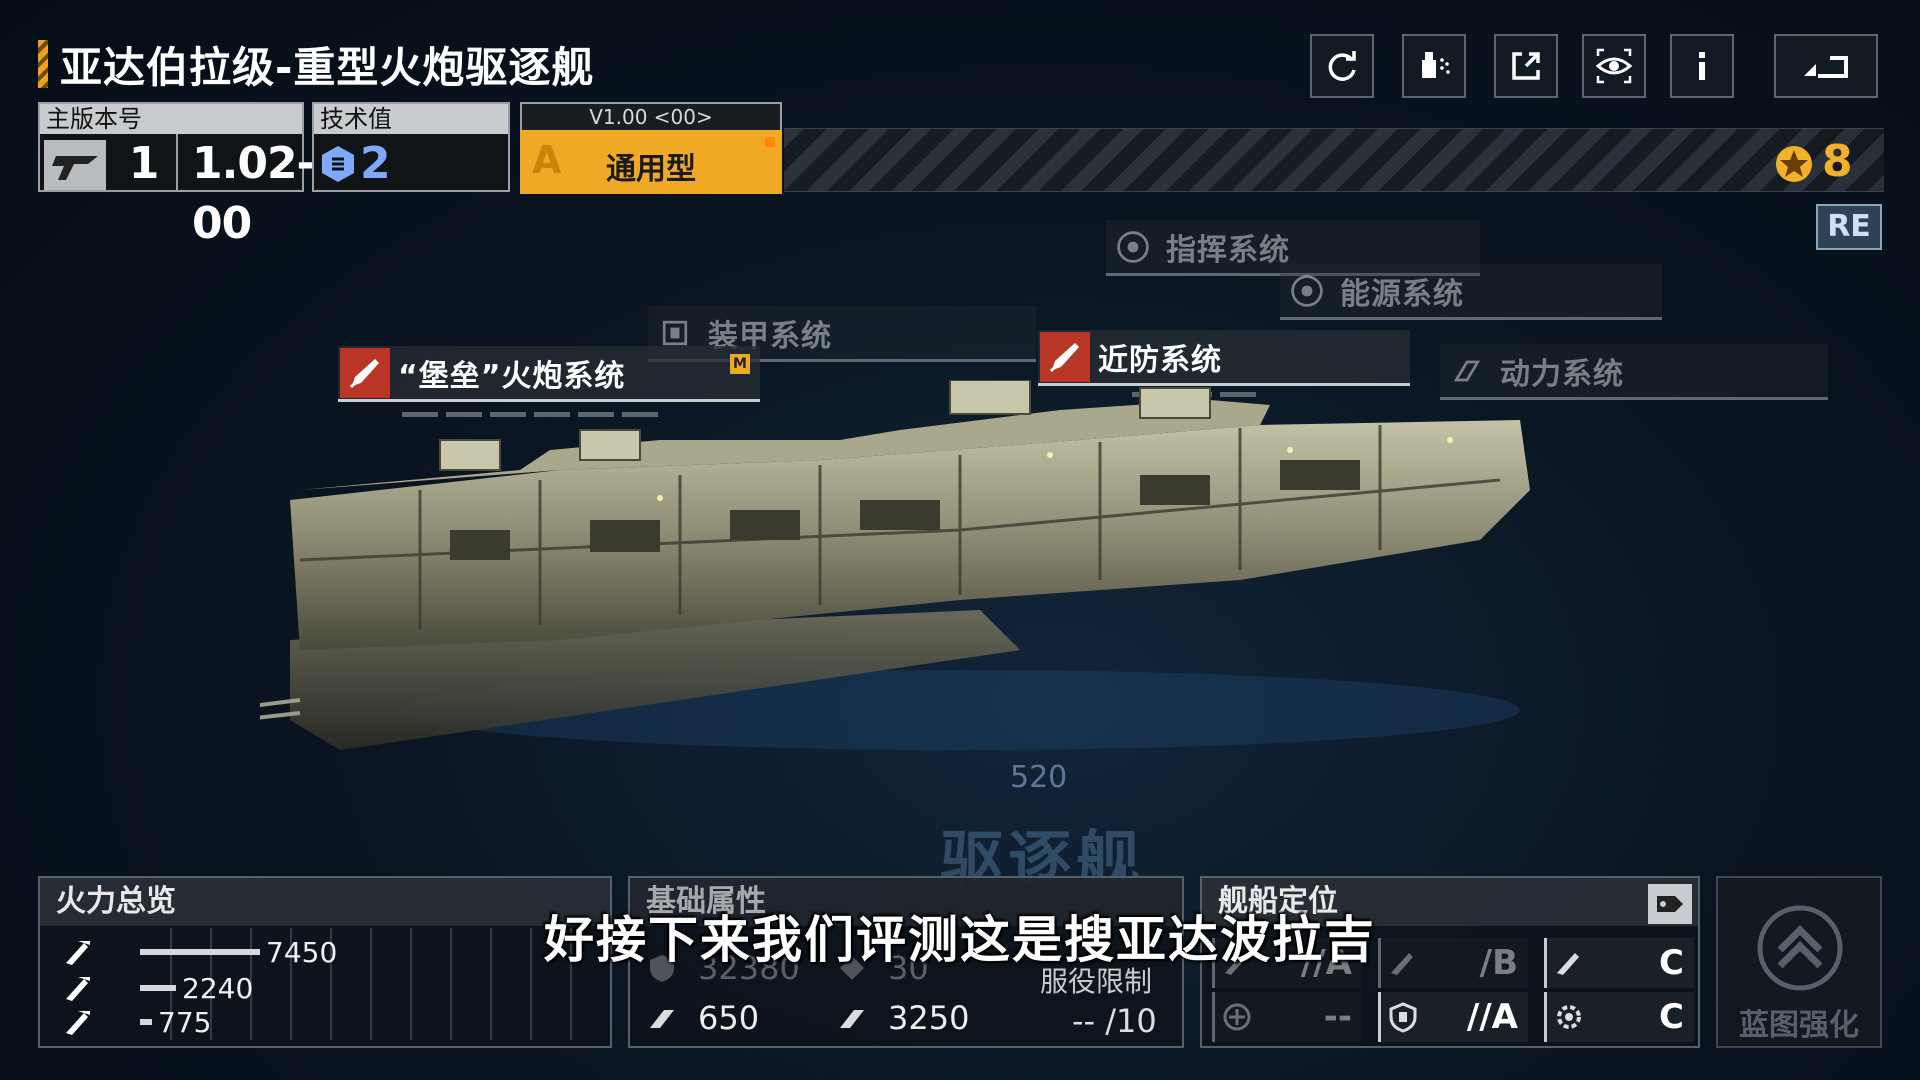 Image resolution: width=1920 pixels, height=1080 pixels. I want to click on tech-box: 技术值 2, so click(411, 147).